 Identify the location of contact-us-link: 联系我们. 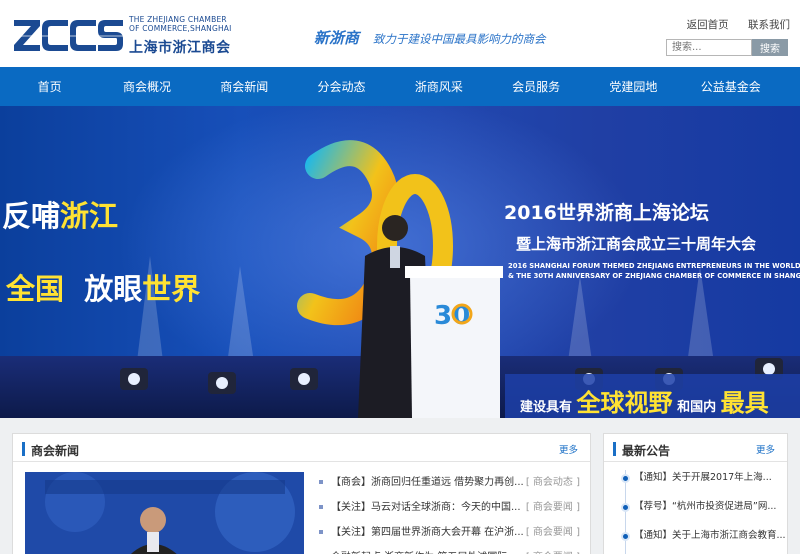
(769, 25).